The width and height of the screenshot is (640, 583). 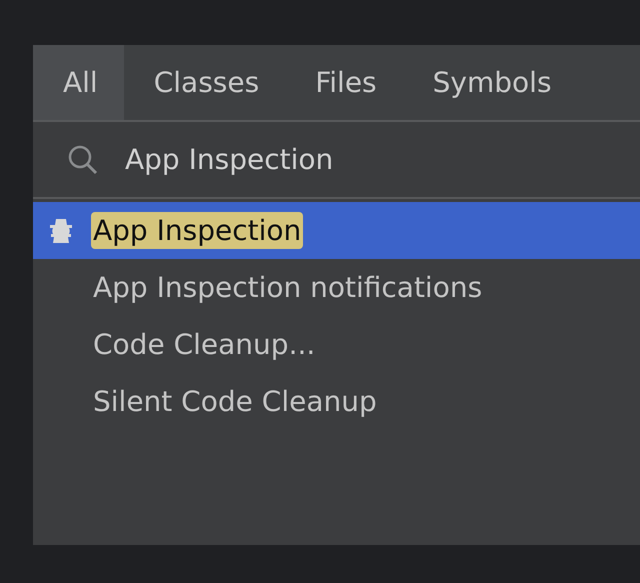 What do you see at coordinates (288, 288) in the screenshot?
I see `result-label: App Inspection notifications` at bounding box center [288, 288].